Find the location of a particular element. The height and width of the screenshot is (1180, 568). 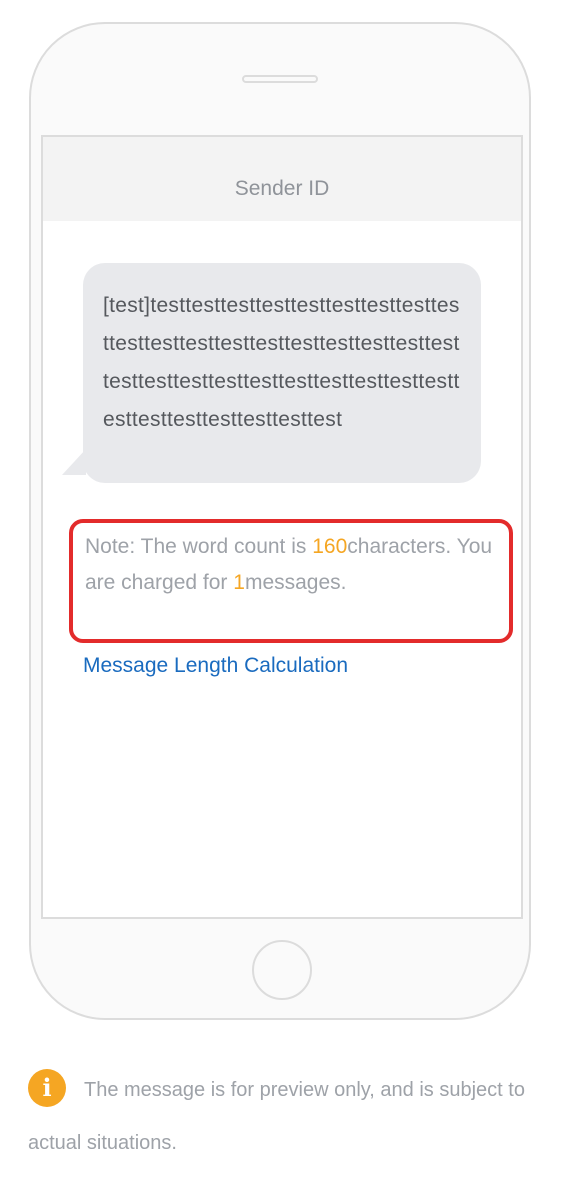

note-prefix: Note: The word count is is located at coordinates (199, 546).